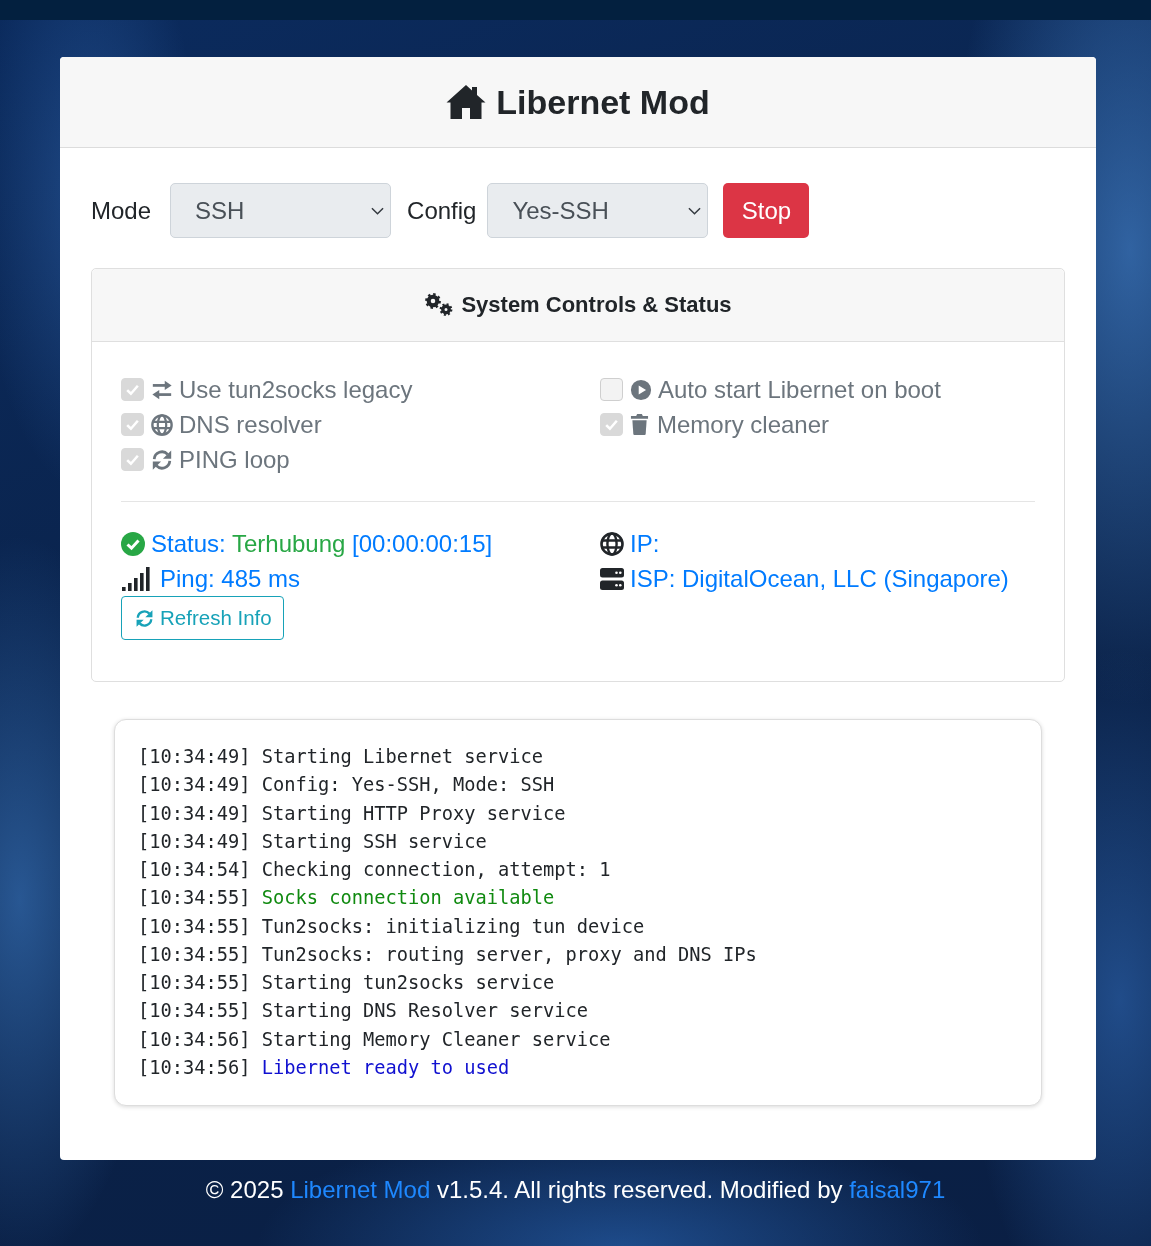 The height and width of the screenshot is (1246, 1151). Describe the element at coordinates (391, 926) in the screenshot. I see `log-line: [10:34:55] Tun2socks: initializing tun device` at that location.